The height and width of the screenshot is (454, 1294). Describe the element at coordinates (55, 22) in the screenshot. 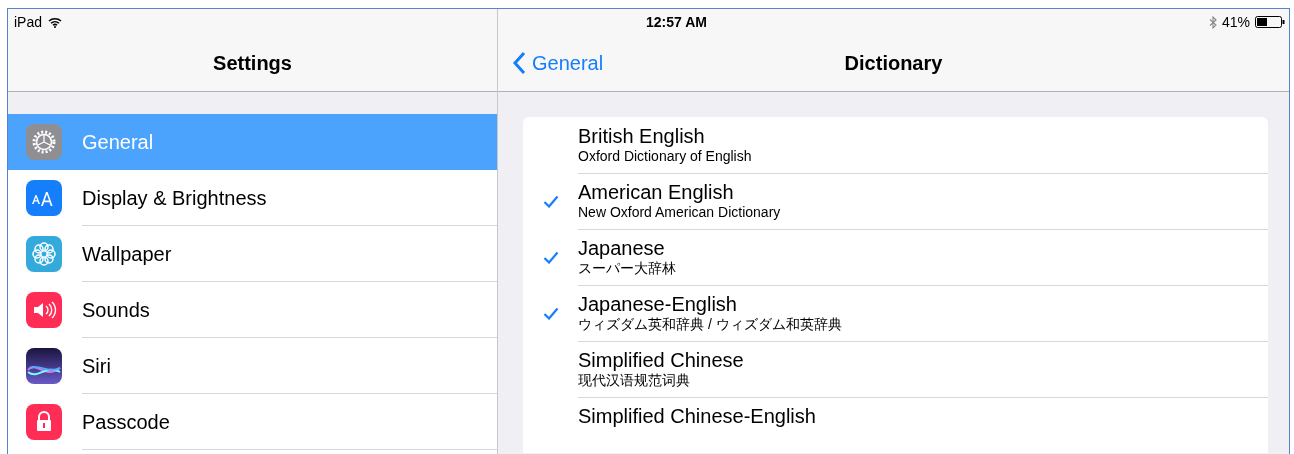

I see `wifi-icon` at that location.